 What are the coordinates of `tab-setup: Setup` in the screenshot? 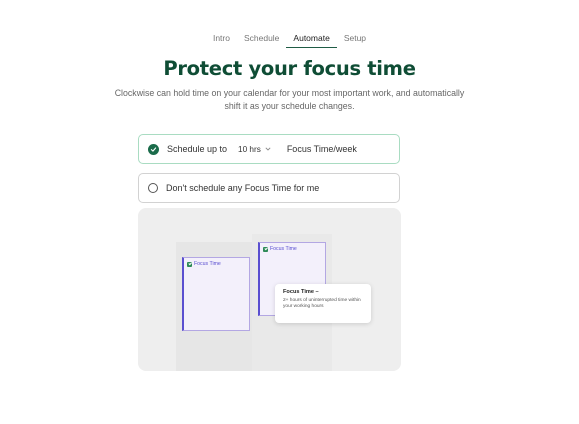 It's located at (355, 40).